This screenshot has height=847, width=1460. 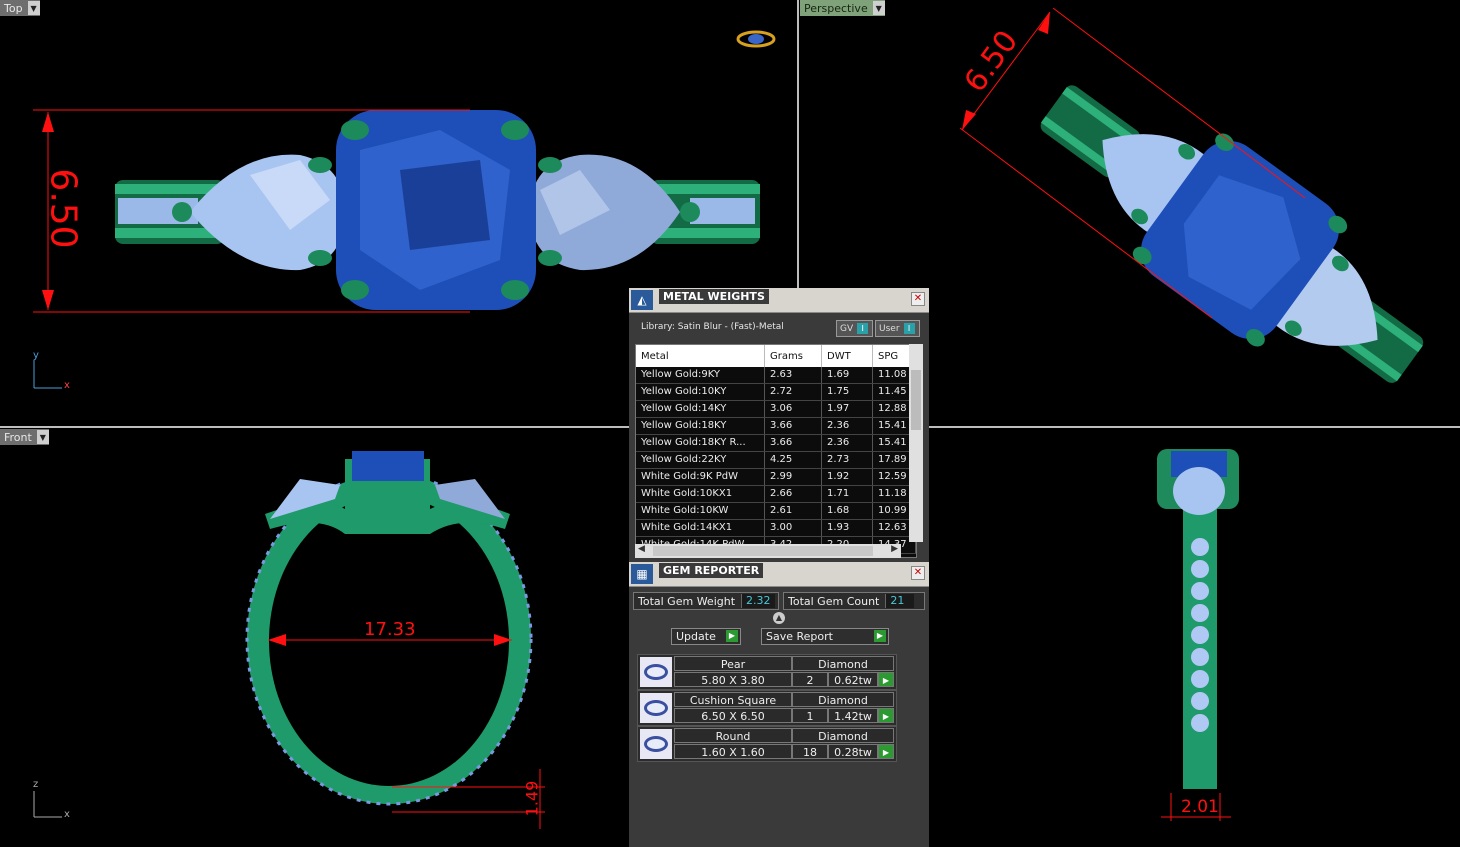 What do you see at coordinates (894, 549) in the screenshot?
I see `scroll-right-icon: ▶` at bounding box center [894, 549].